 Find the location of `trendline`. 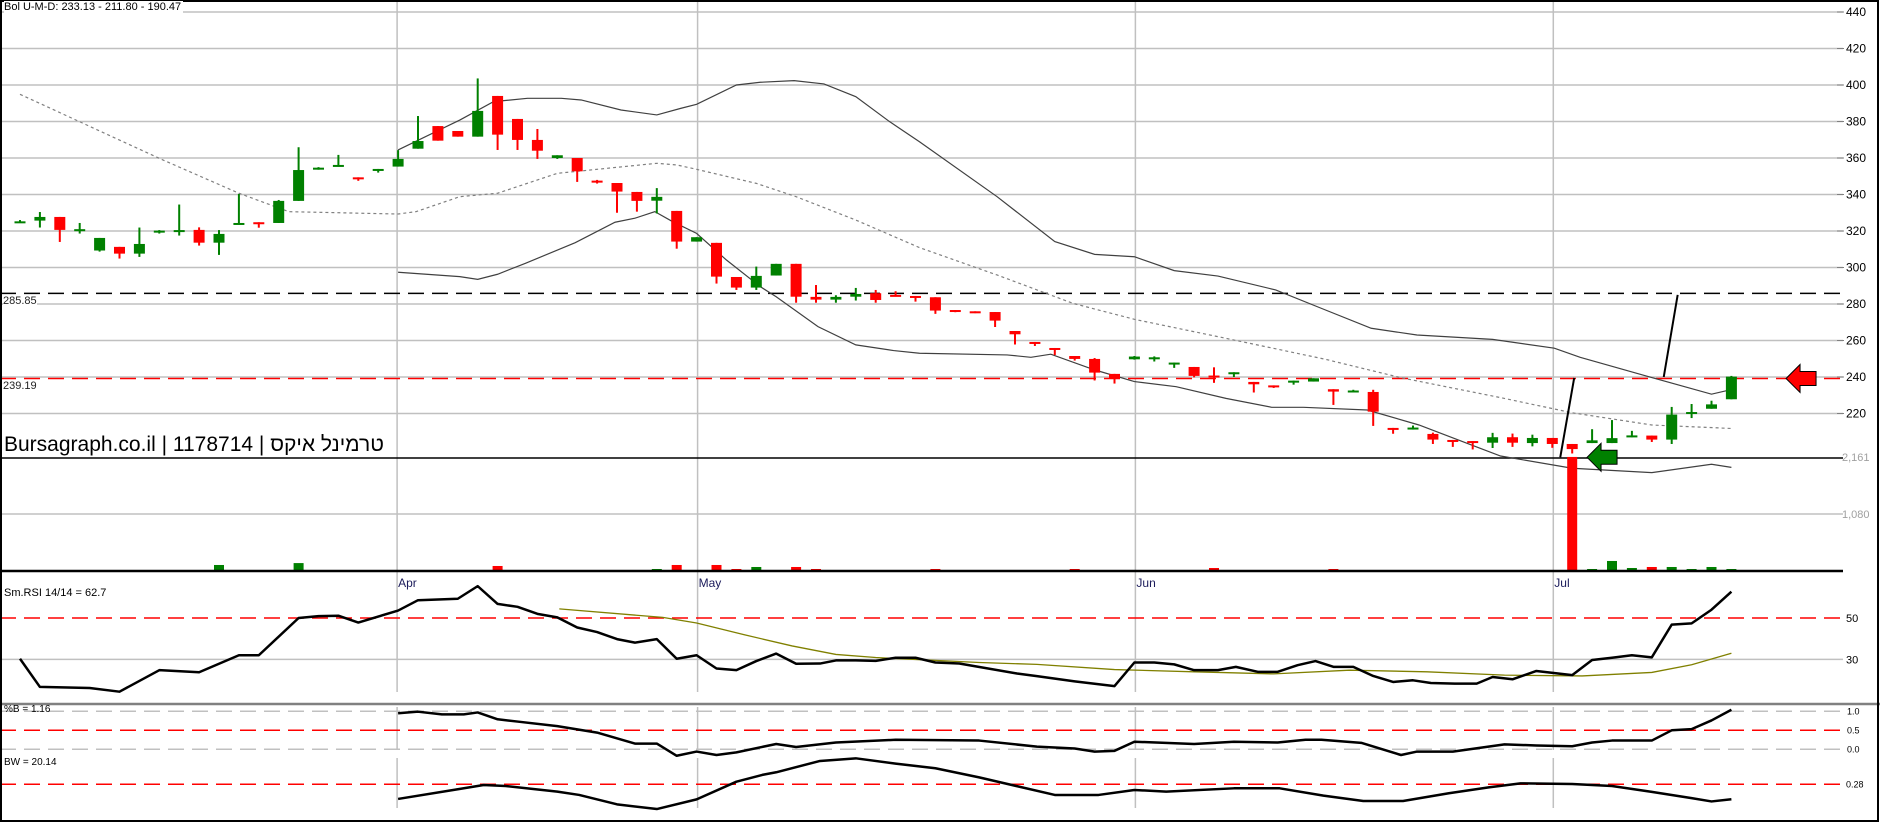

trendline is located at coordinates (1670, 336).